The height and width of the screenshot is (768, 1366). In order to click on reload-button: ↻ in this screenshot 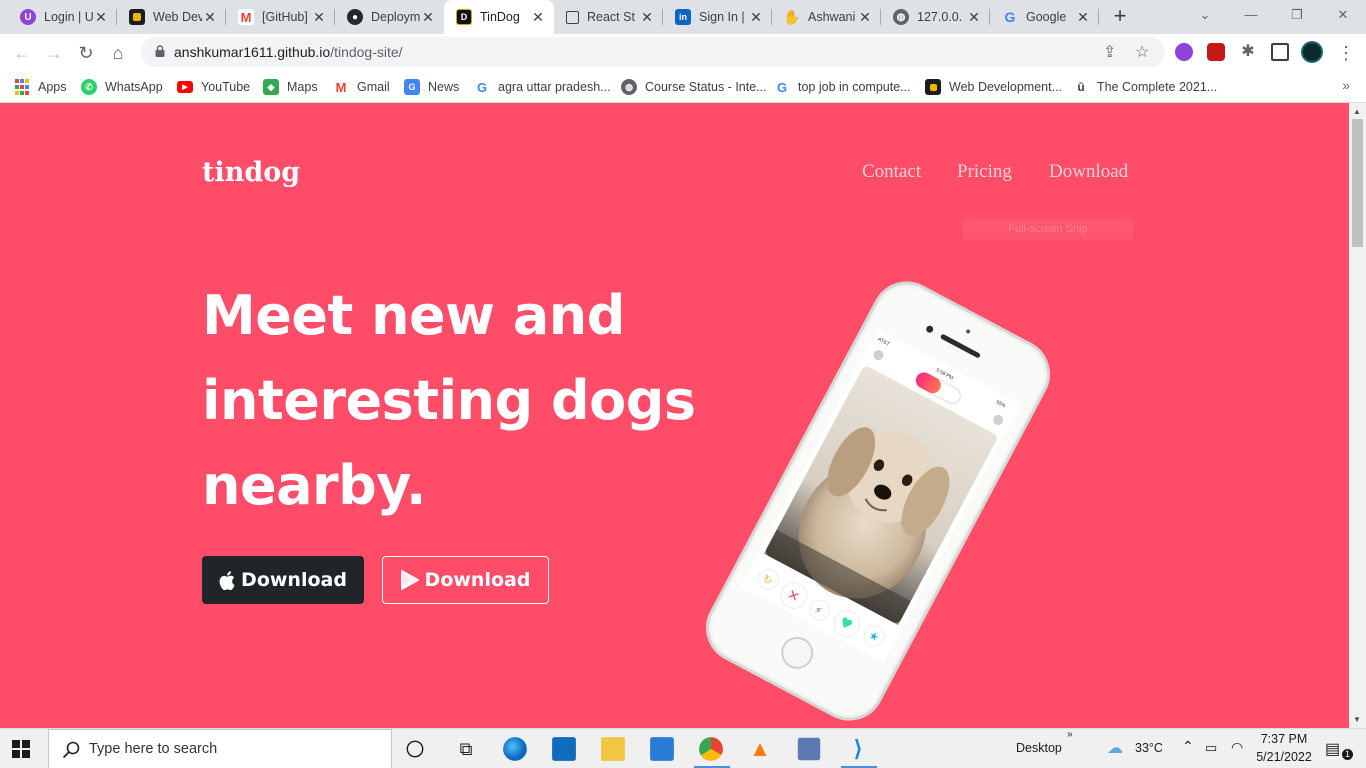, I will do `click(86, 53)`.